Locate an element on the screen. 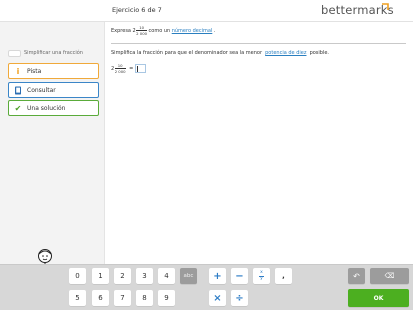 This screenshot has height=310, width=413. key-decimal-comma: , is located at coordinates (283, 276).